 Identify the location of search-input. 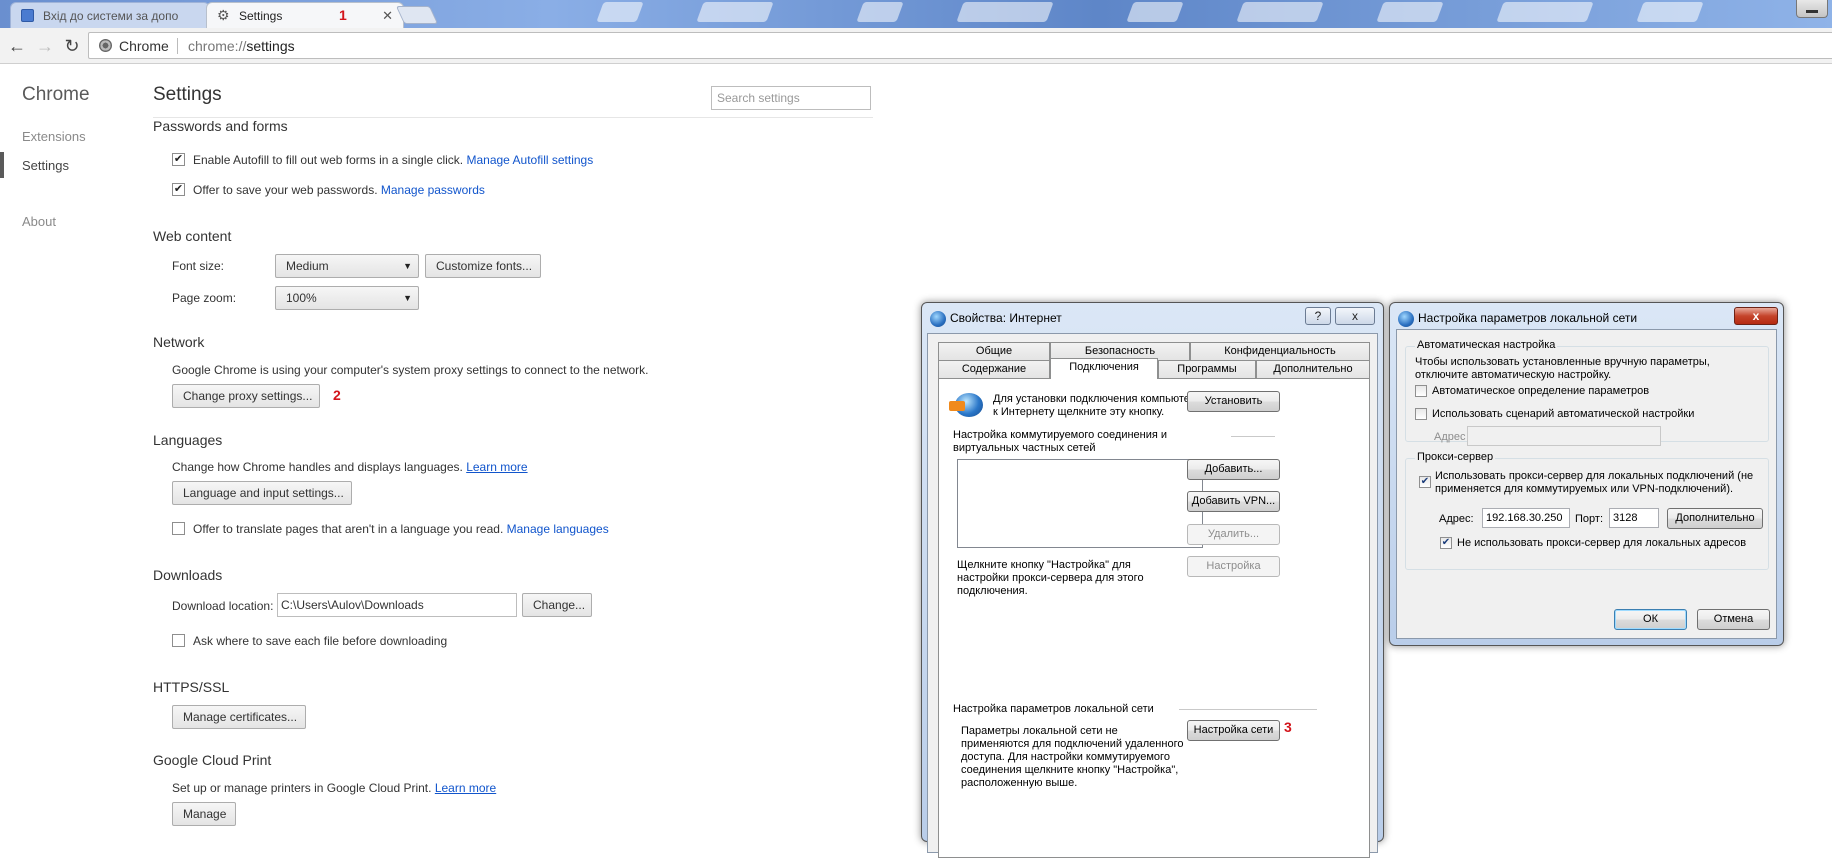
(791, 98).